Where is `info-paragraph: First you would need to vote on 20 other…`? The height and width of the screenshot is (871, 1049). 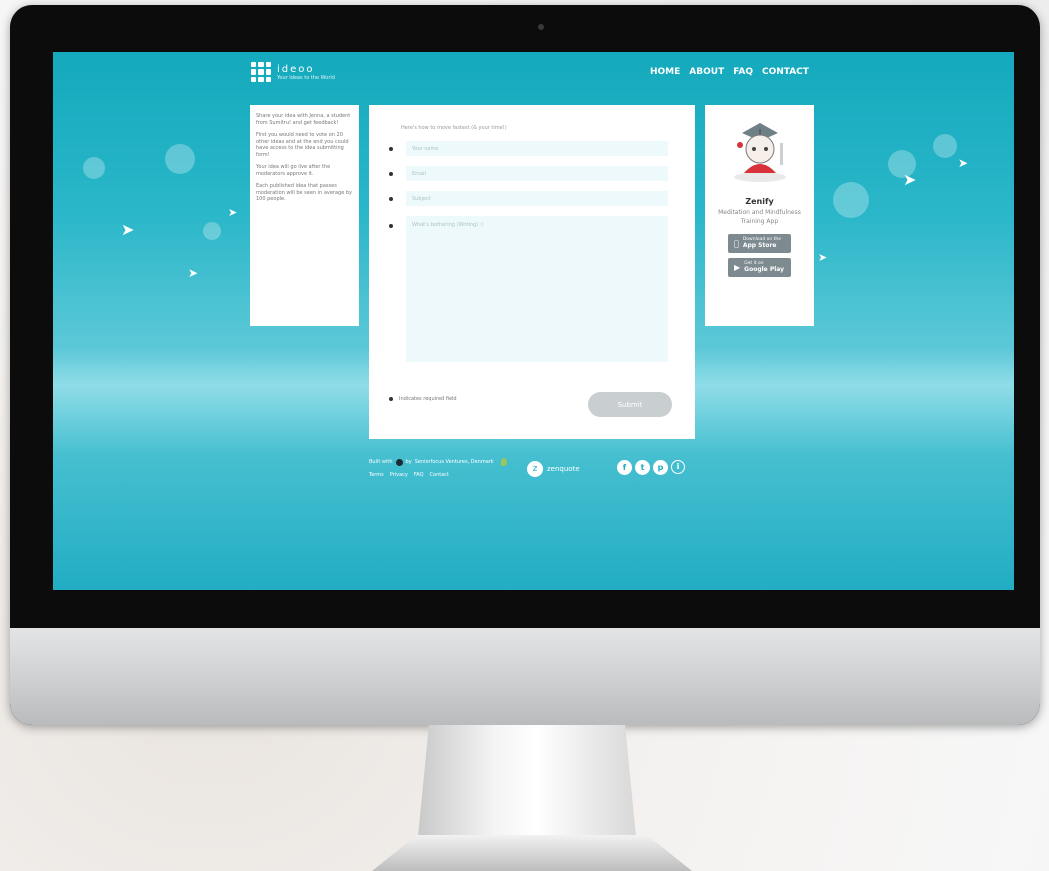
info-paragraph: First you would need to vote on 20 other… is located at coordinates (302, 145).